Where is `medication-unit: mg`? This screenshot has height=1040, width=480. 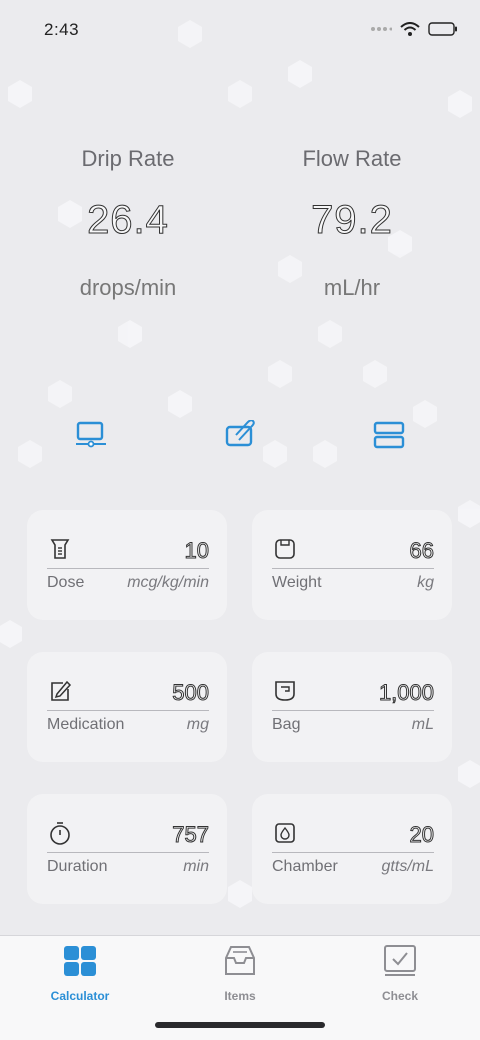 medication-unit: mg is located at coordinates (197, 724).